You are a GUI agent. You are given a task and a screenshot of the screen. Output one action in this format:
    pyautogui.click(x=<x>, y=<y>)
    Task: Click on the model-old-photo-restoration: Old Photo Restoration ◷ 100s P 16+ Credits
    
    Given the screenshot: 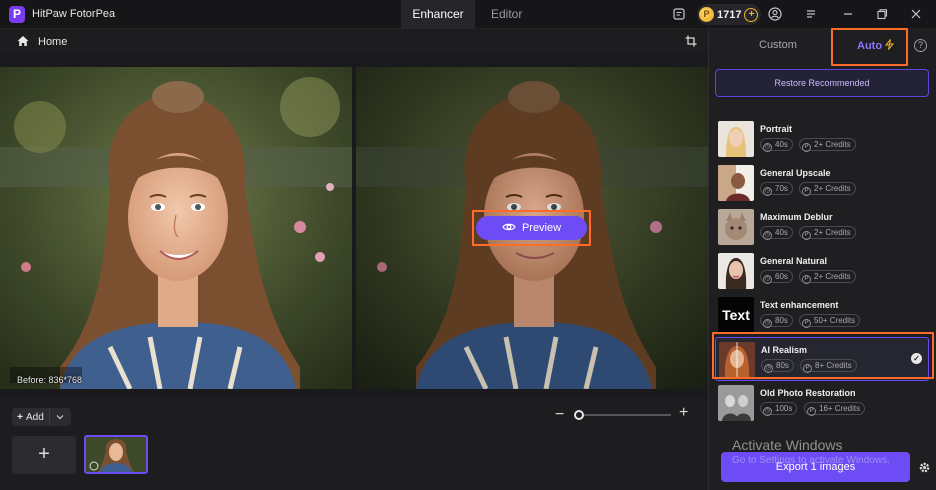 What is the action you would take?
    pyautogui.click(x=822, y=403)
    